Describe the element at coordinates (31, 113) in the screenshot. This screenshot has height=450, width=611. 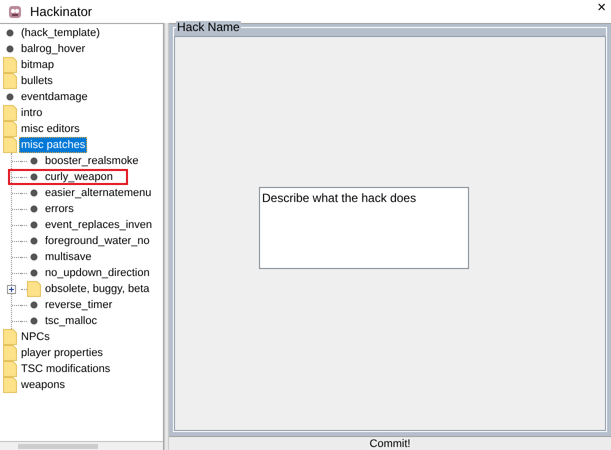
I see `tree-item: intro` at that location.